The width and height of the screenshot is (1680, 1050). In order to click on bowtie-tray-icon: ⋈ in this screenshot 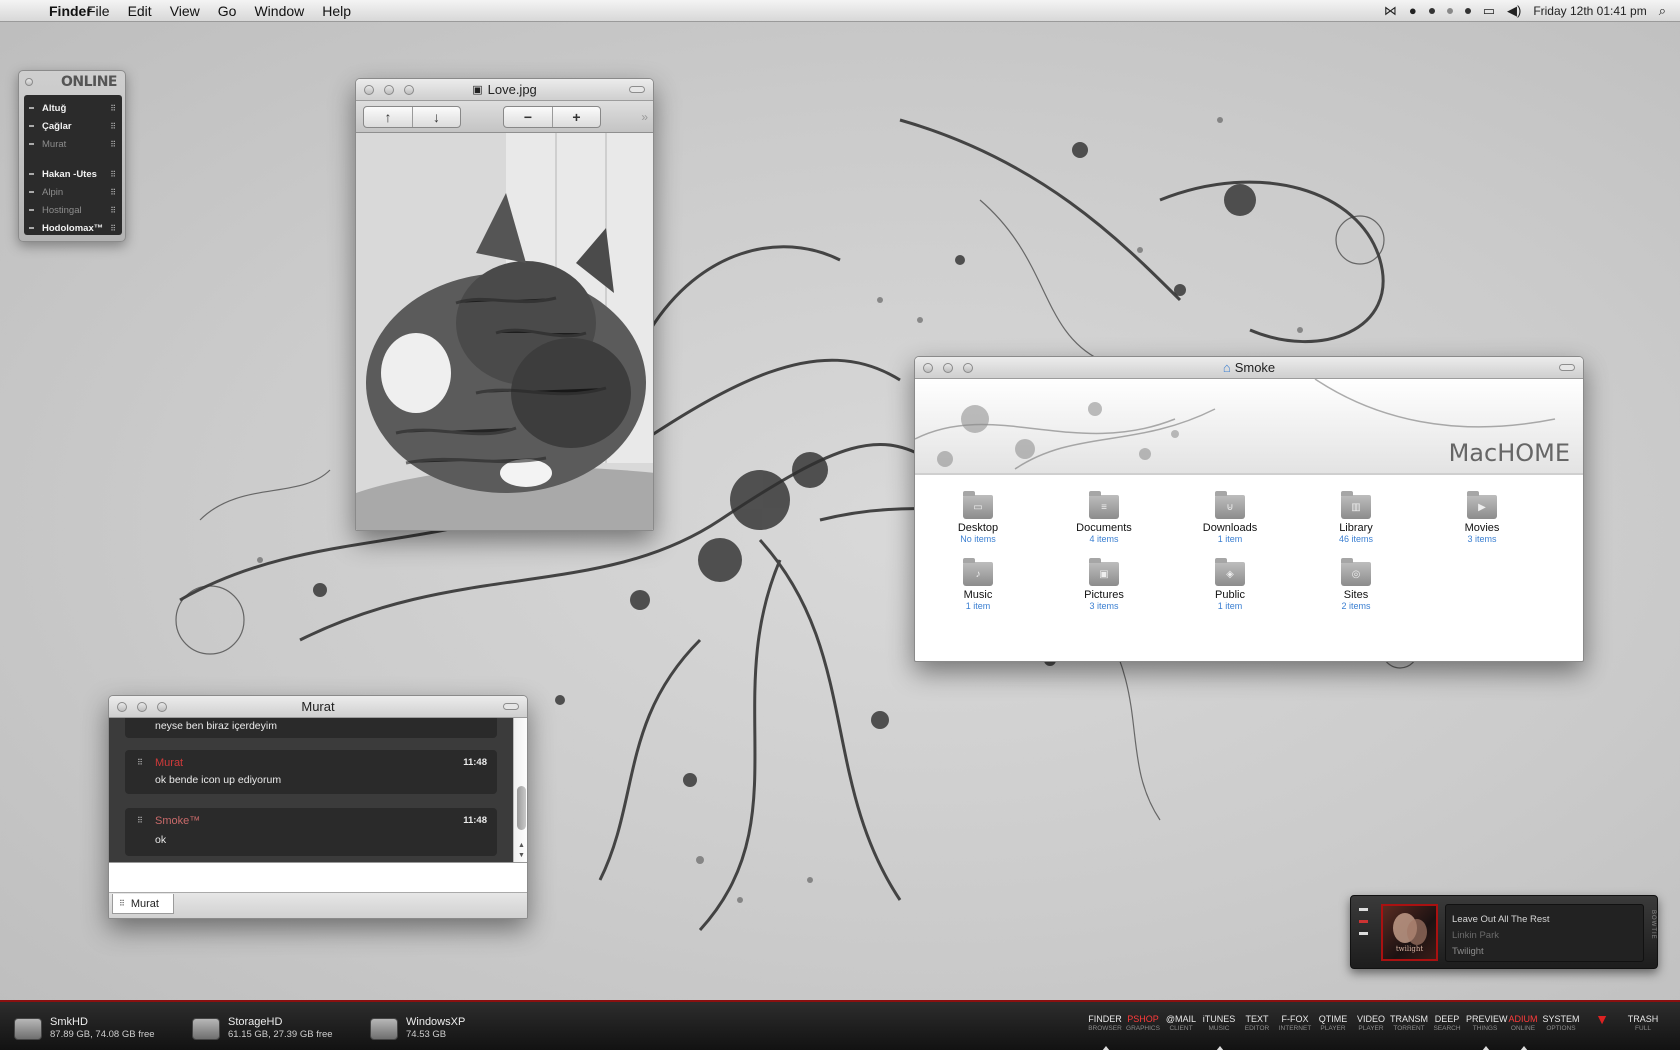, I will do `click(1390, 11)`.